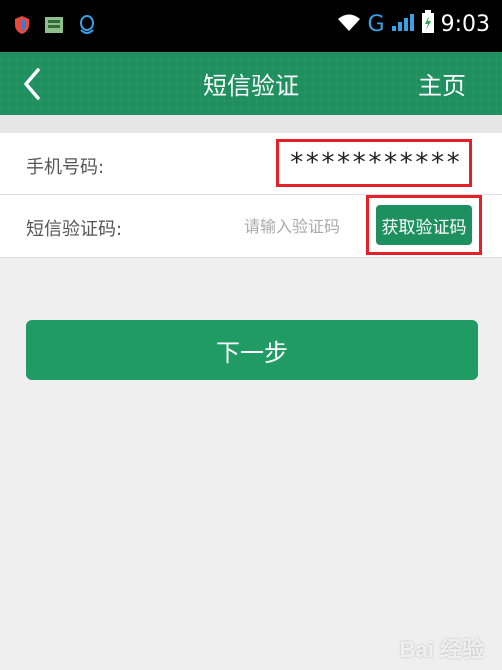 The height and width of the screenshot is (670, 502). Describe the element at coordinates (65, 167) in the screenshot. I see `phone-label: 手机号码:` at that location.